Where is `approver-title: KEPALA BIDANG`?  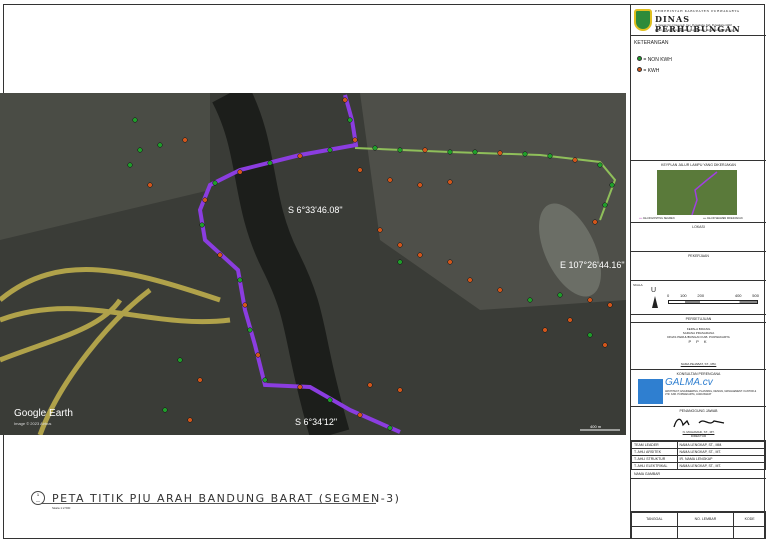 approver-title: KEPALA BIDANG is located at coordinates (698, 329).